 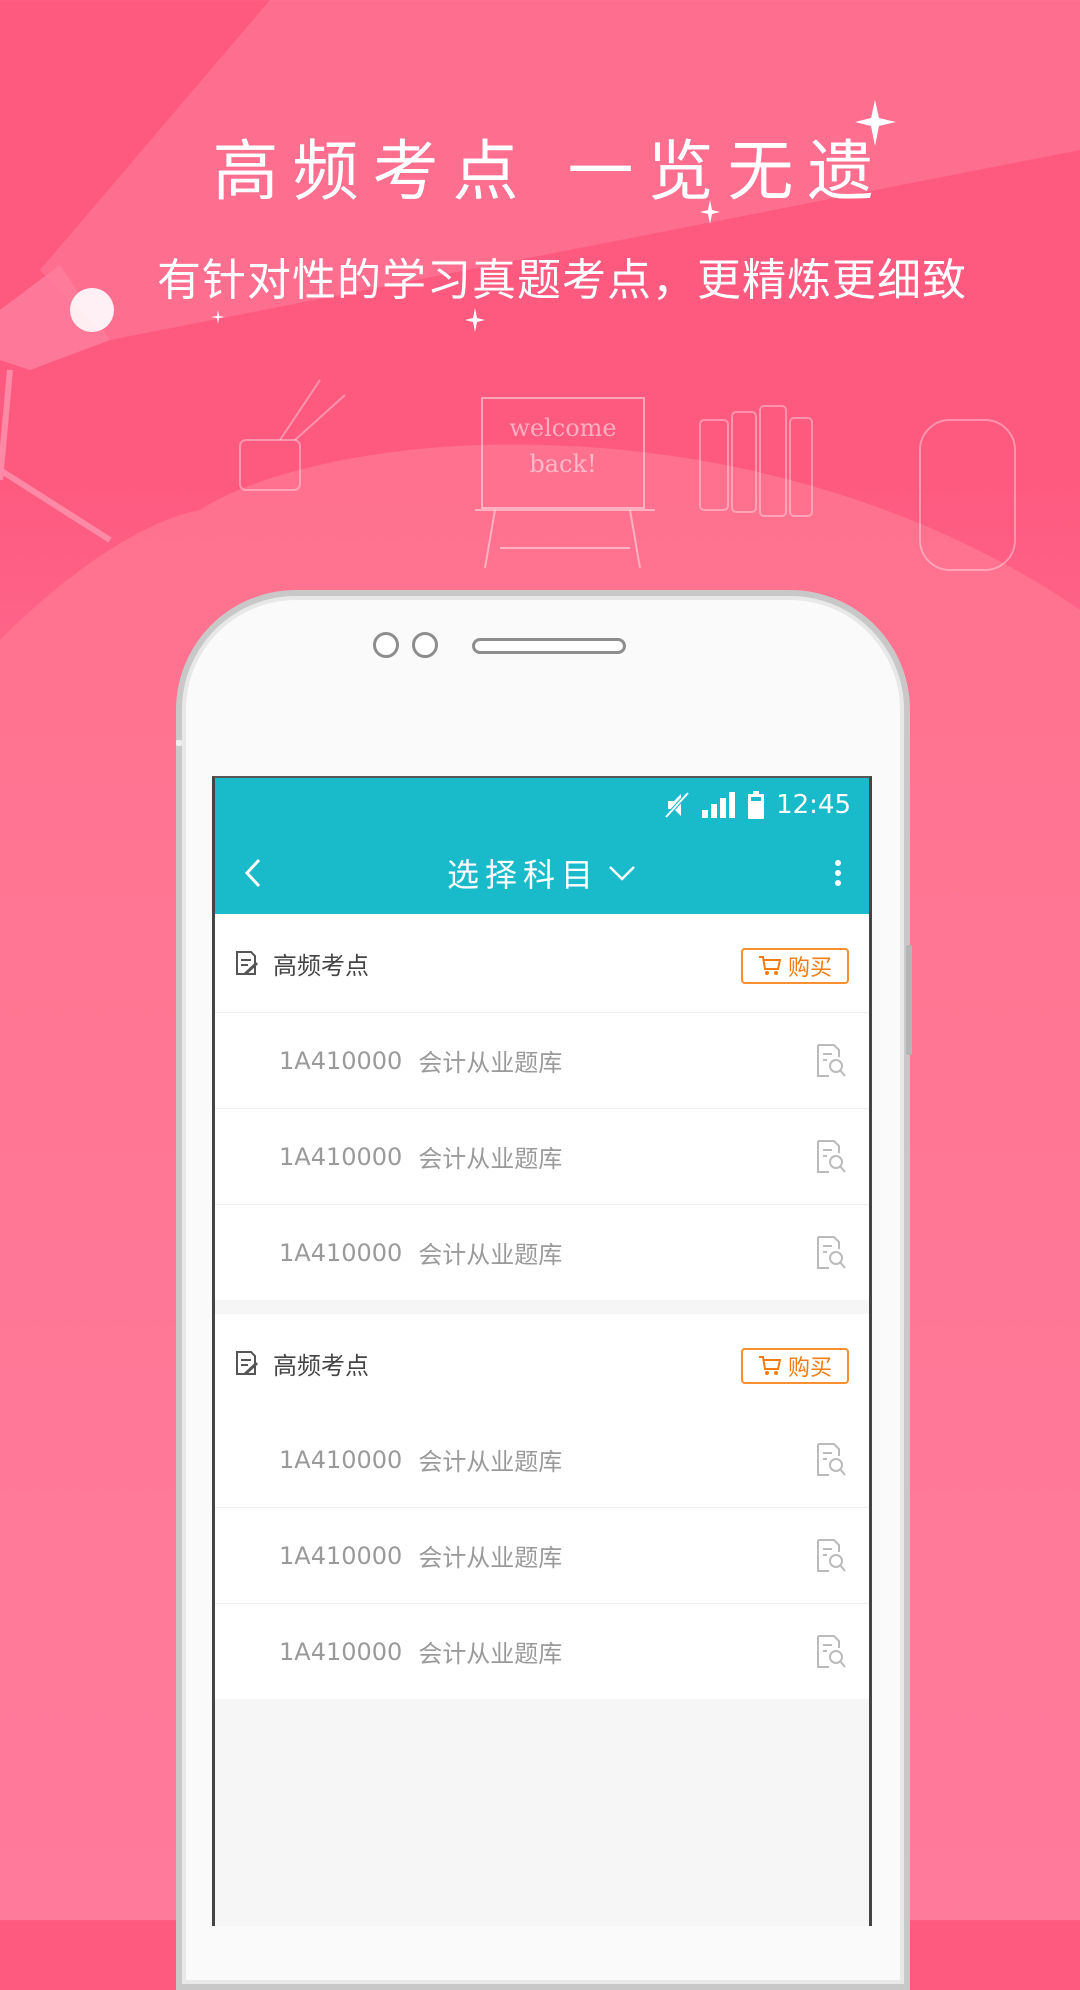 I want to click on phone-sensor, so click(x=425, y=645).